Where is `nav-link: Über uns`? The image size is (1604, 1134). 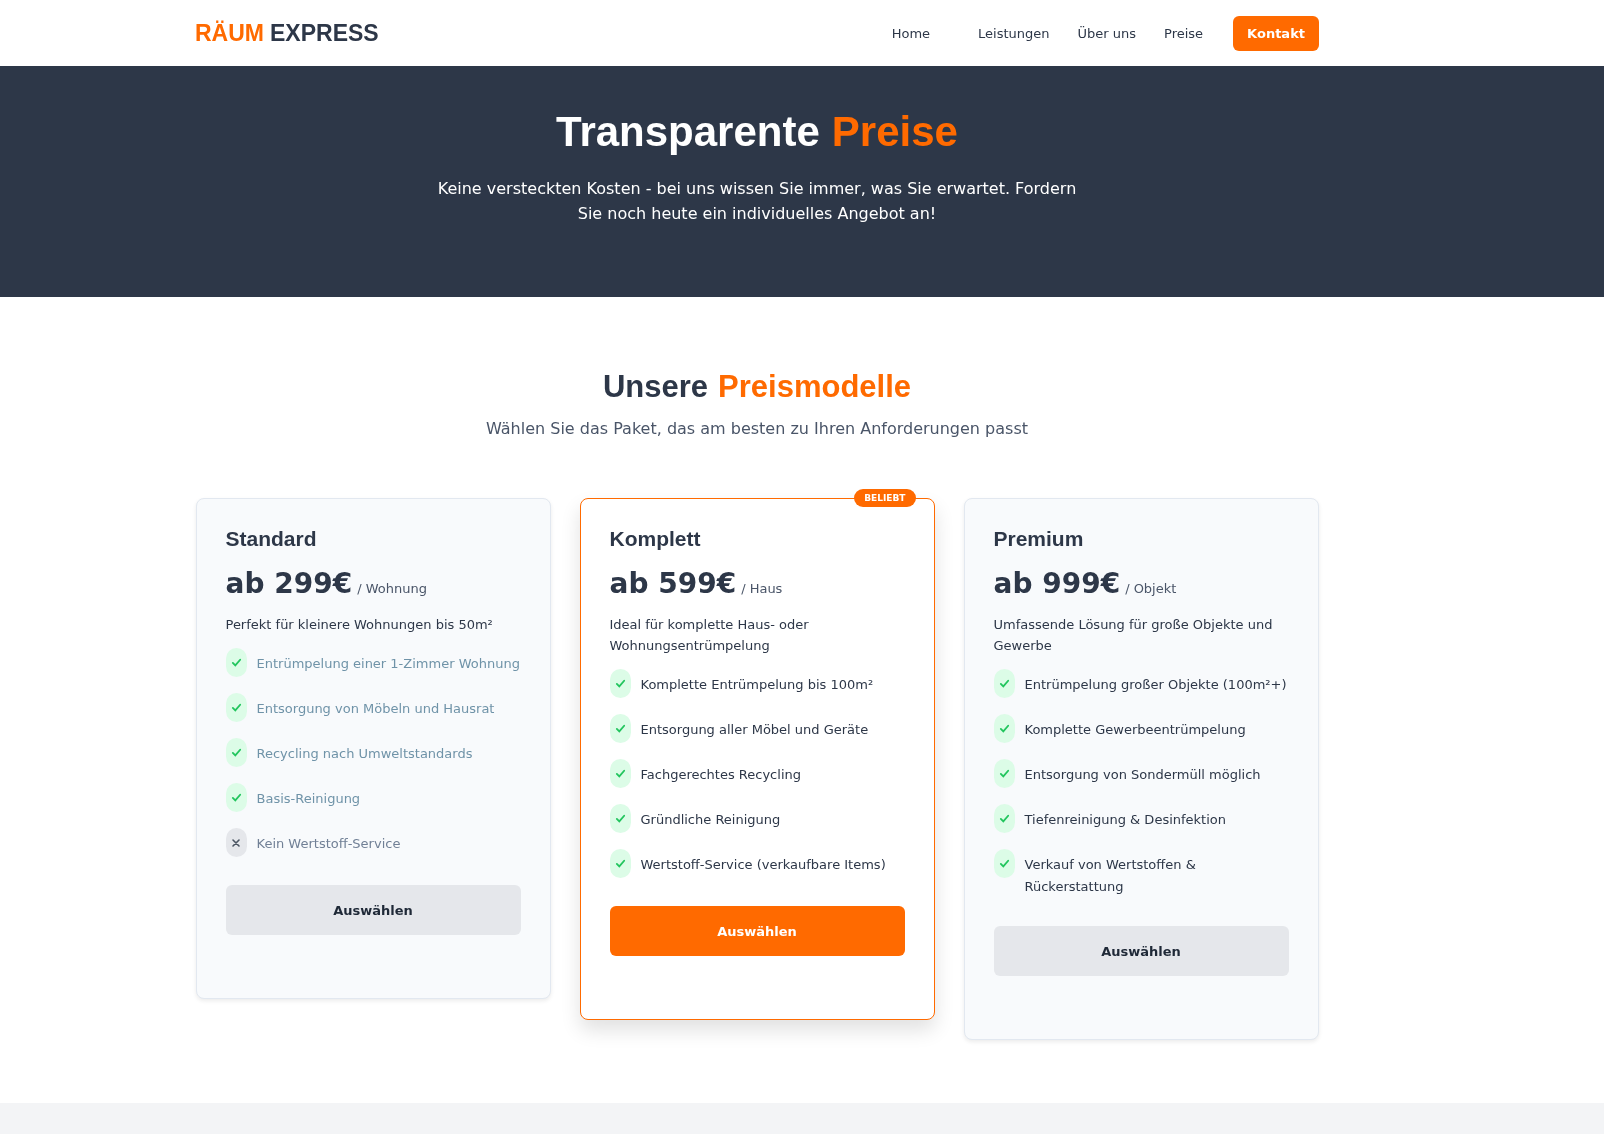
nav-link: Über uns is located at coordinates (1107, 33).